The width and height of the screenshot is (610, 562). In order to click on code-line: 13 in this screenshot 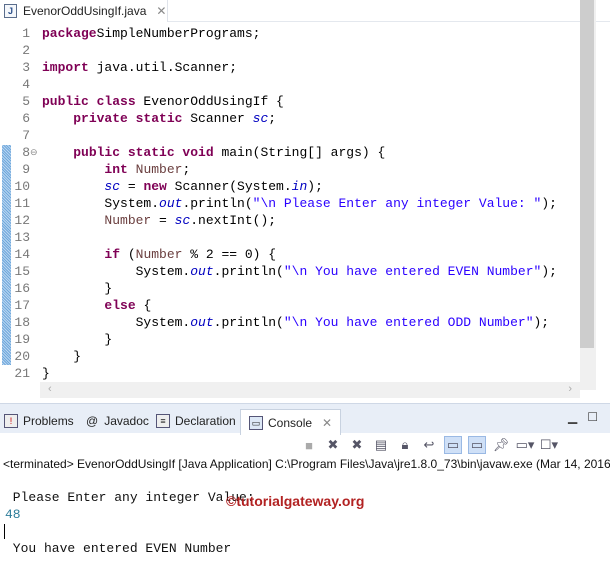, I will do `click(290, 237)`.